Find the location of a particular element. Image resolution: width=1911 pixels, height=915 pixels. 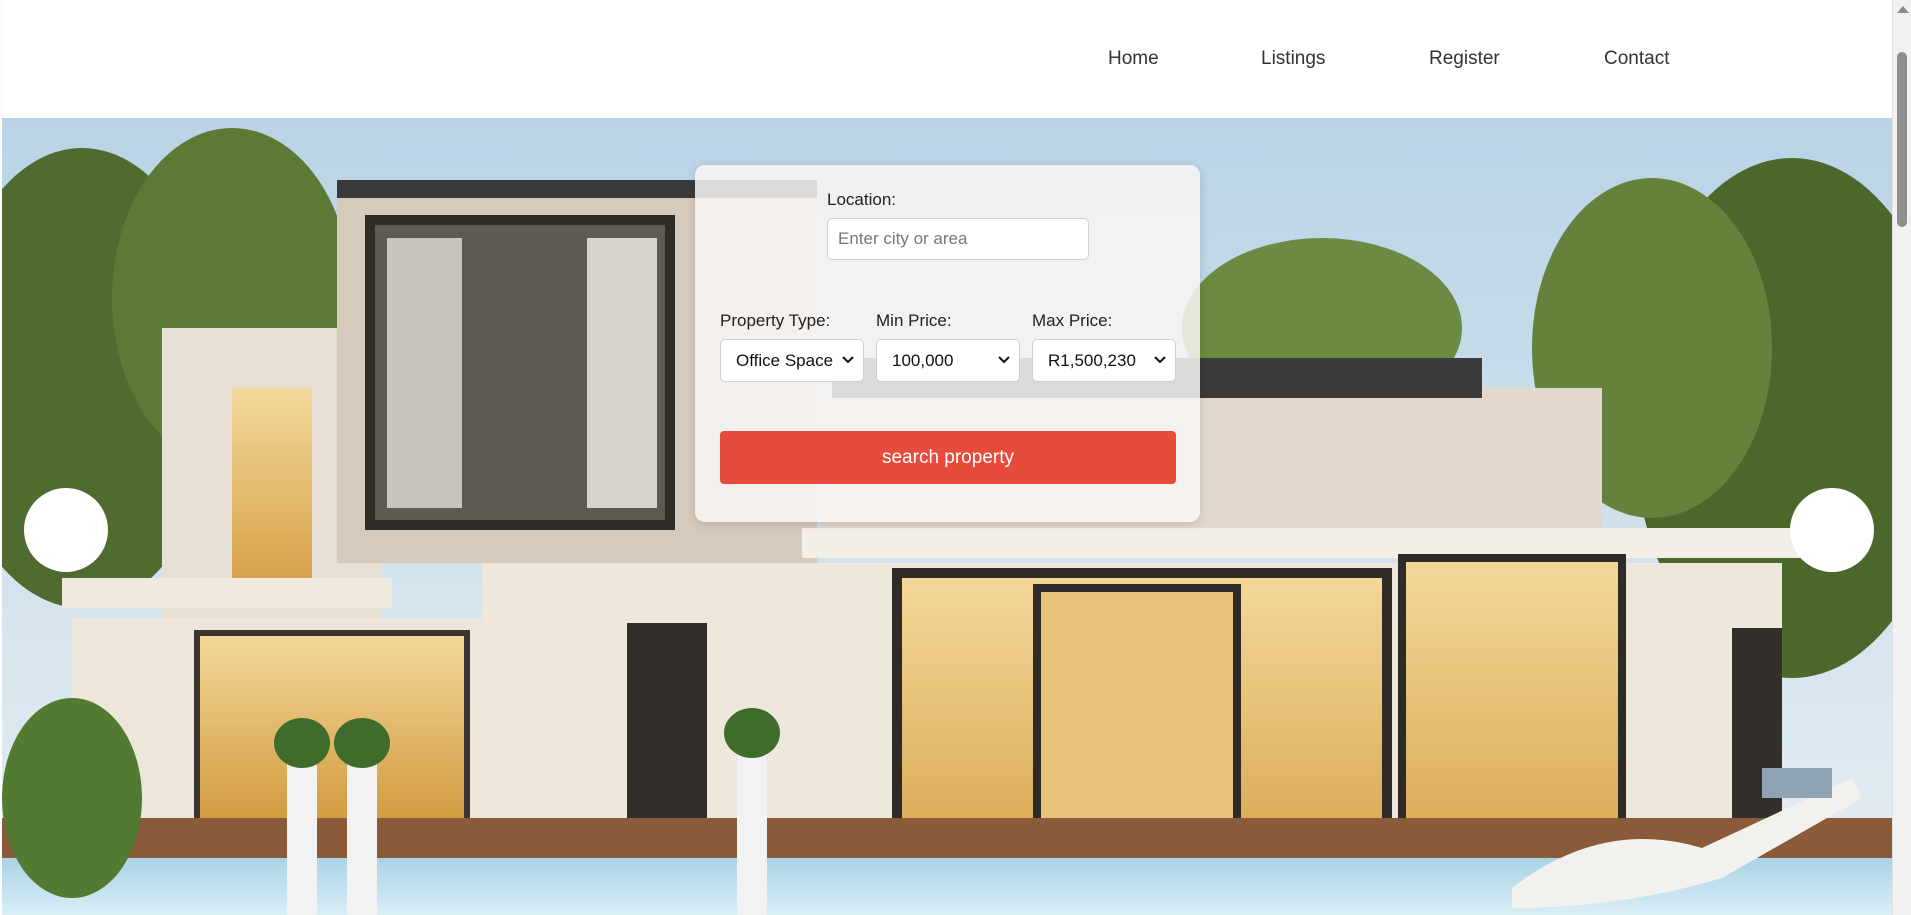

page-scrollbar is located at coordinates (1901, 457).